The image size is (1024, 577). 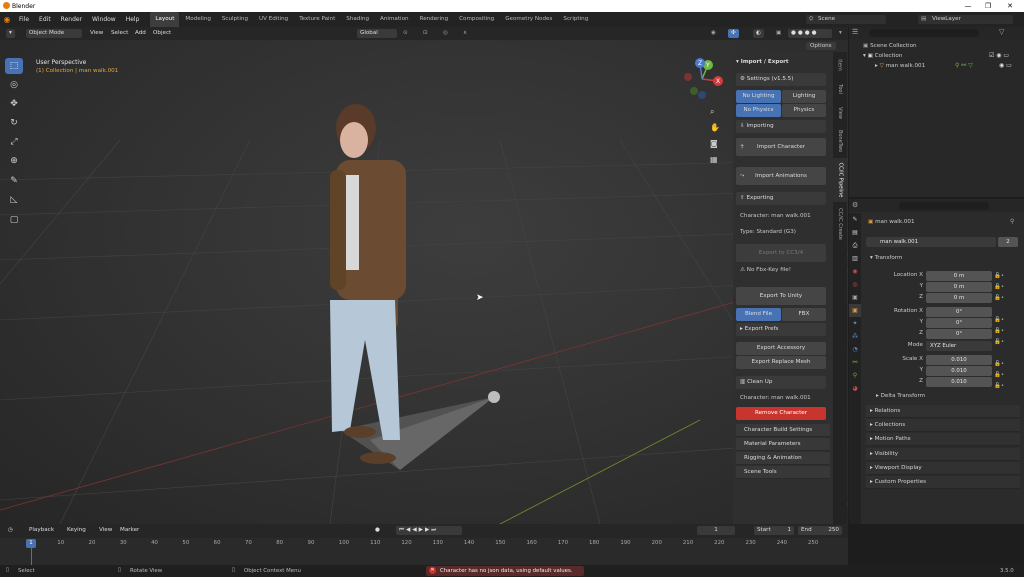 What do you see at coordinates (357, 19) in the screenshot?
I see `tab-shading: Shading` at bounding box center [357, 19].